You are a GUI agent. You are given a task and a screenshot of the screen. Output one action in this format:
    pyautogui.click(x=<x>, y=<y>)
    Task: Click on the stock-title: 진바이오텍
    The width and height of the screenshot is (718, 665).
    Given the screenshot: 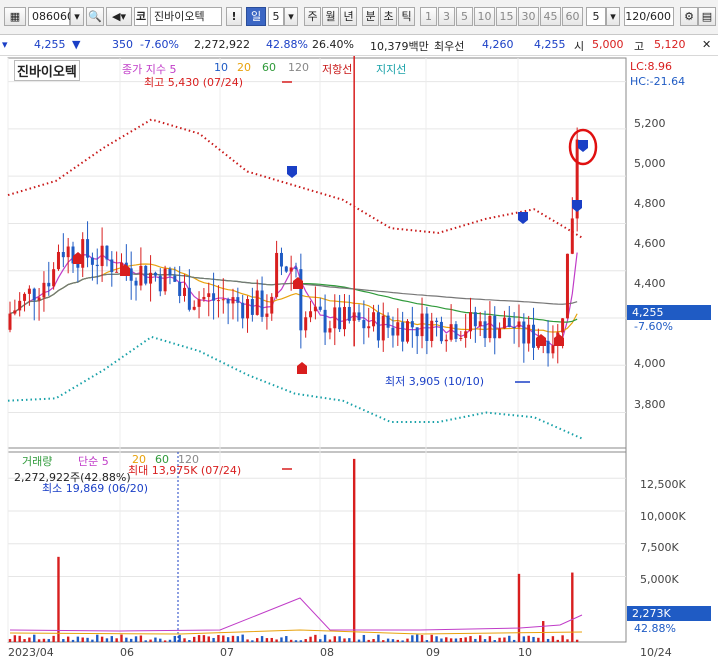 What is the action you would take?
    pyautogui.click(x=47, y=70)
    